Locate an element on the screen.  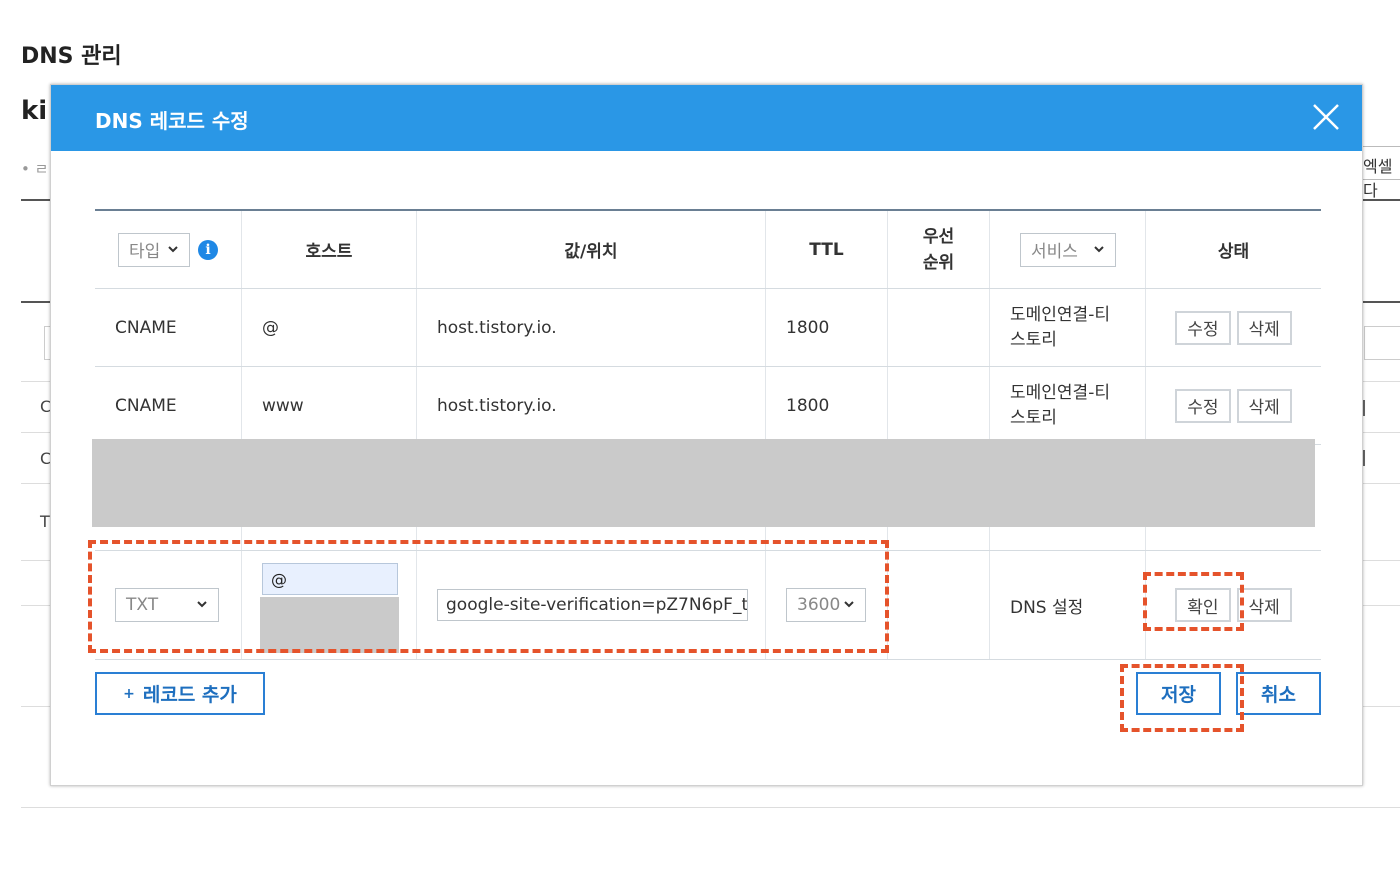
header-priority-line2: 순위 is located at coordinates (938, 262).